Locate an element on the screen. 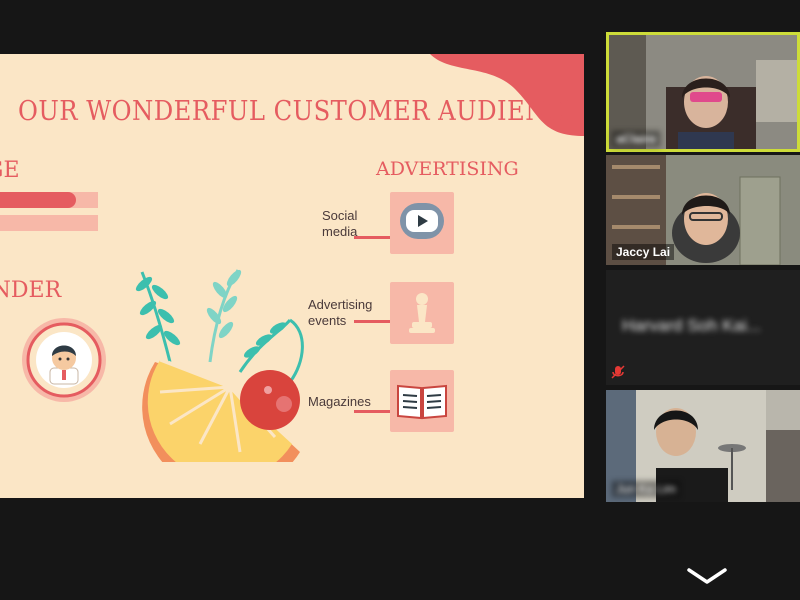 Image resolution: width=800 pixels, height=600 pixels. channel-label-advertising-events: Advertising events is located at coordinates (340, 313).